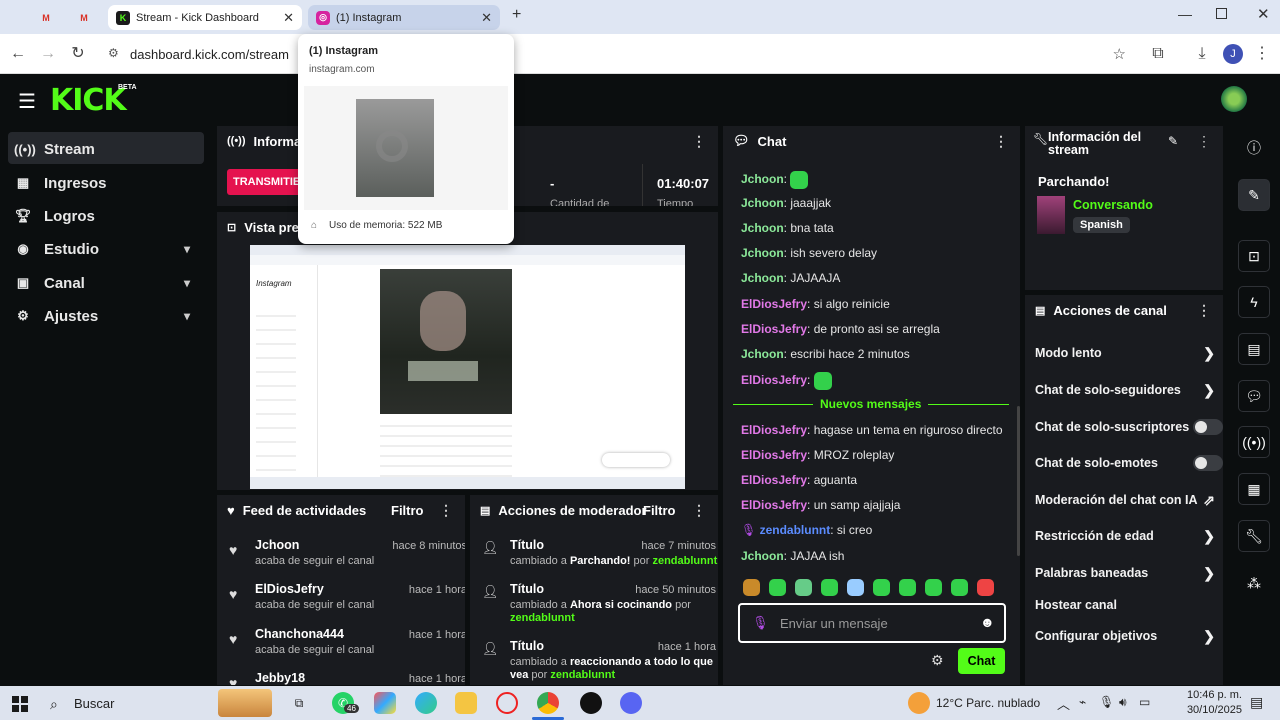  What do you see at coordinates (102, 249) in the screenshot?
I see `sidebar-item-estudio: ◉ Estudio ▾` at bounding box center [102, 249].